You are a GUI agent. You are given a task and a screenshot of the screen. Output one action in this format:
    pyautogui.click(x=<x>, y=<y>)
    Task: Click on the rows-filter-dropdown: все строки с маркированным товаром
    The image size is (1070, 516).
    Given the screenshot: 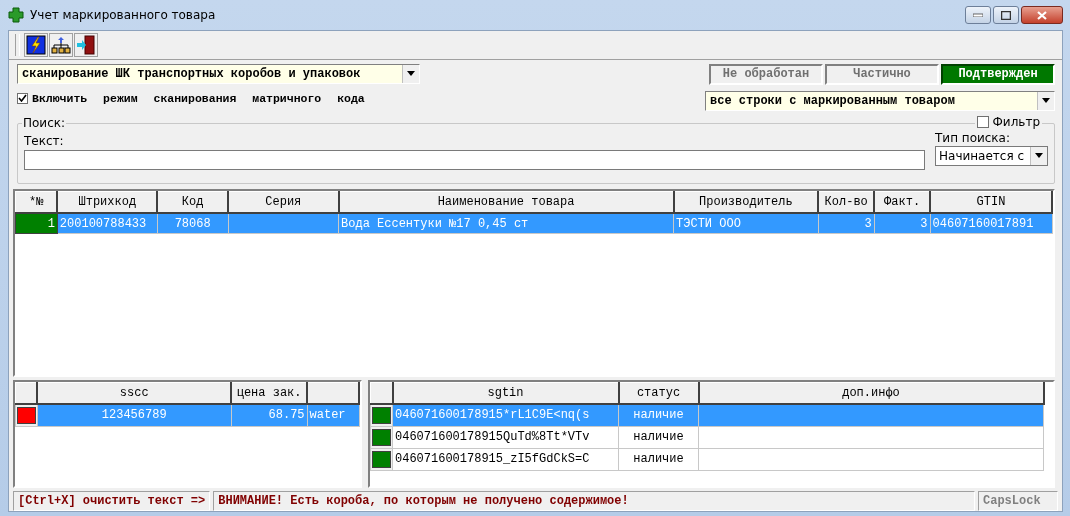 What is the action you would take?
    pyautogui.click(x=880, y=100)
    